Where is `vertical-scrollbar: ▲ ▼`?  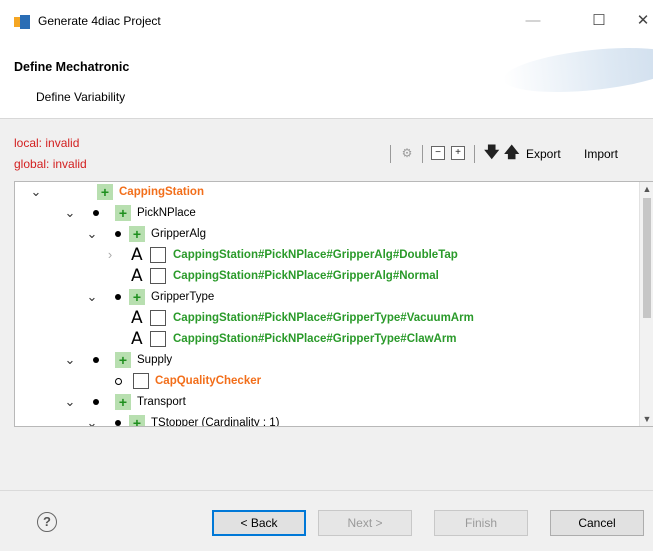 vertical-scrollbar: ▲ ▼ is located at coordinates (646, 304).